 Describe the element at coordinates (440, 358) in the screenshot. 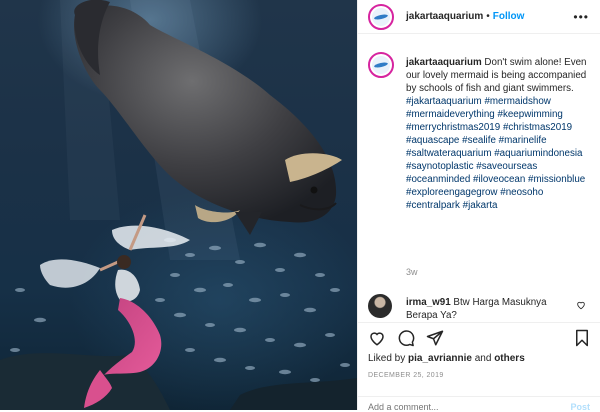

I see `liked-by-user: pia_avriannie` at that location.